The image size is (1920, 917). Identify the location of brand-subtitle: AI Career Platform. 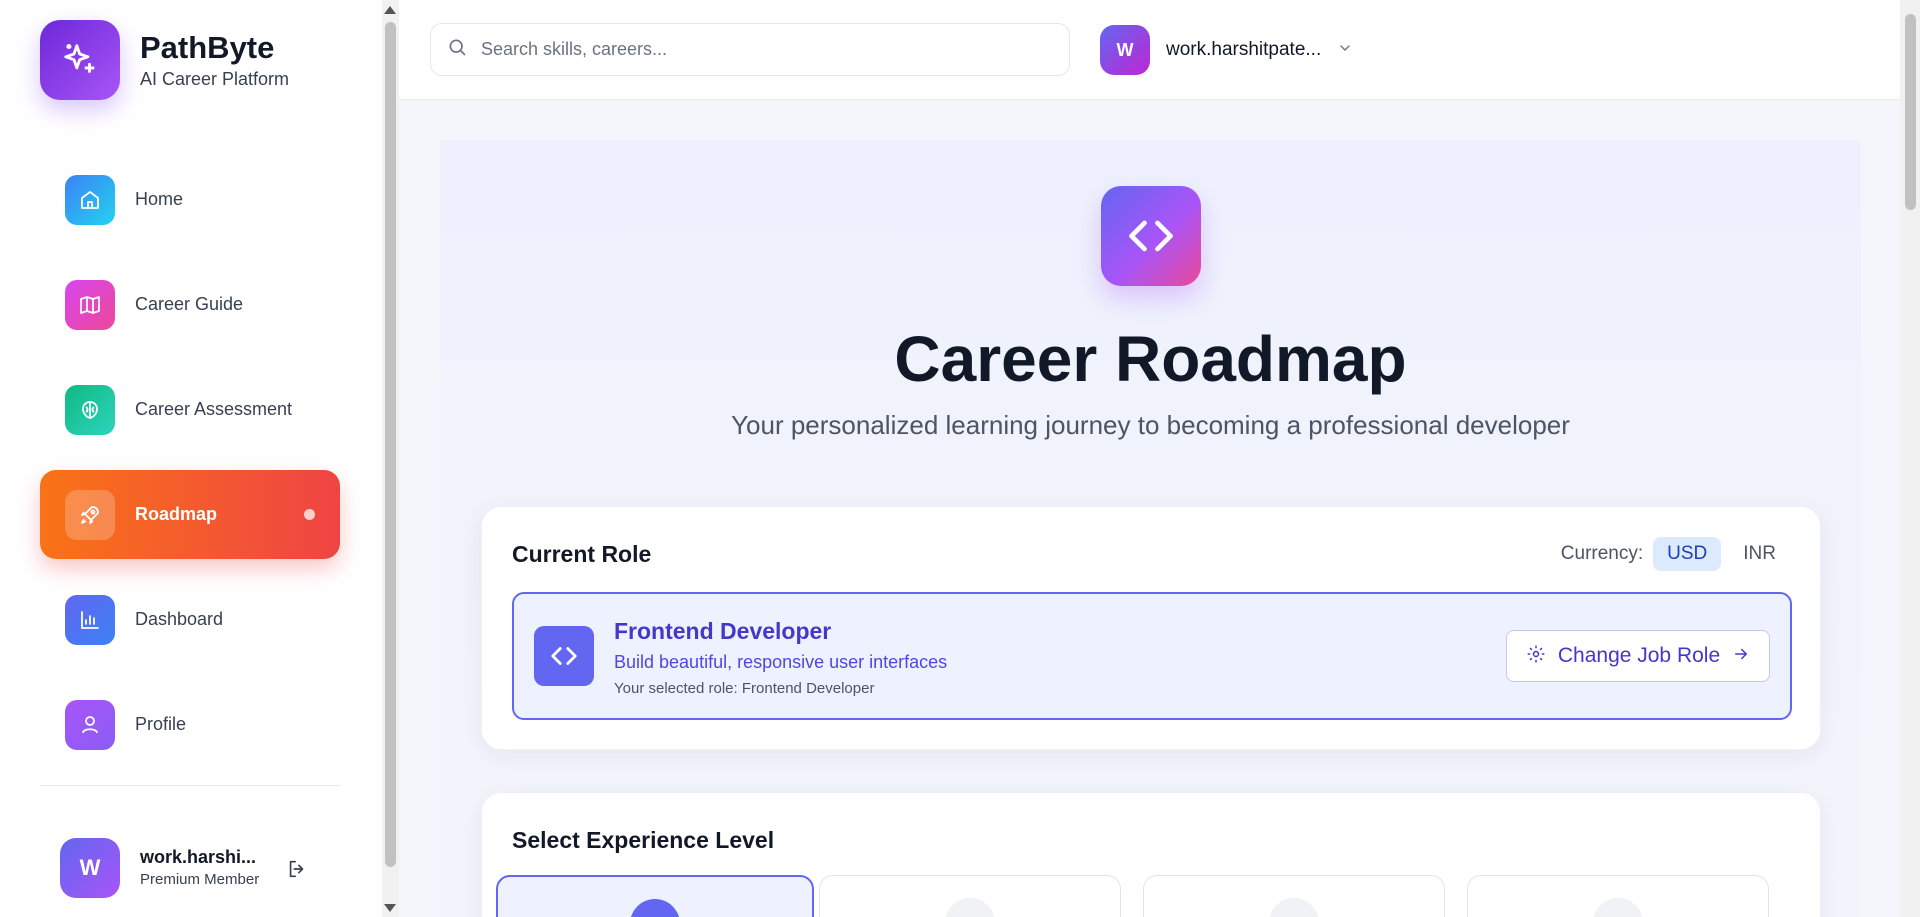
(215, 78).